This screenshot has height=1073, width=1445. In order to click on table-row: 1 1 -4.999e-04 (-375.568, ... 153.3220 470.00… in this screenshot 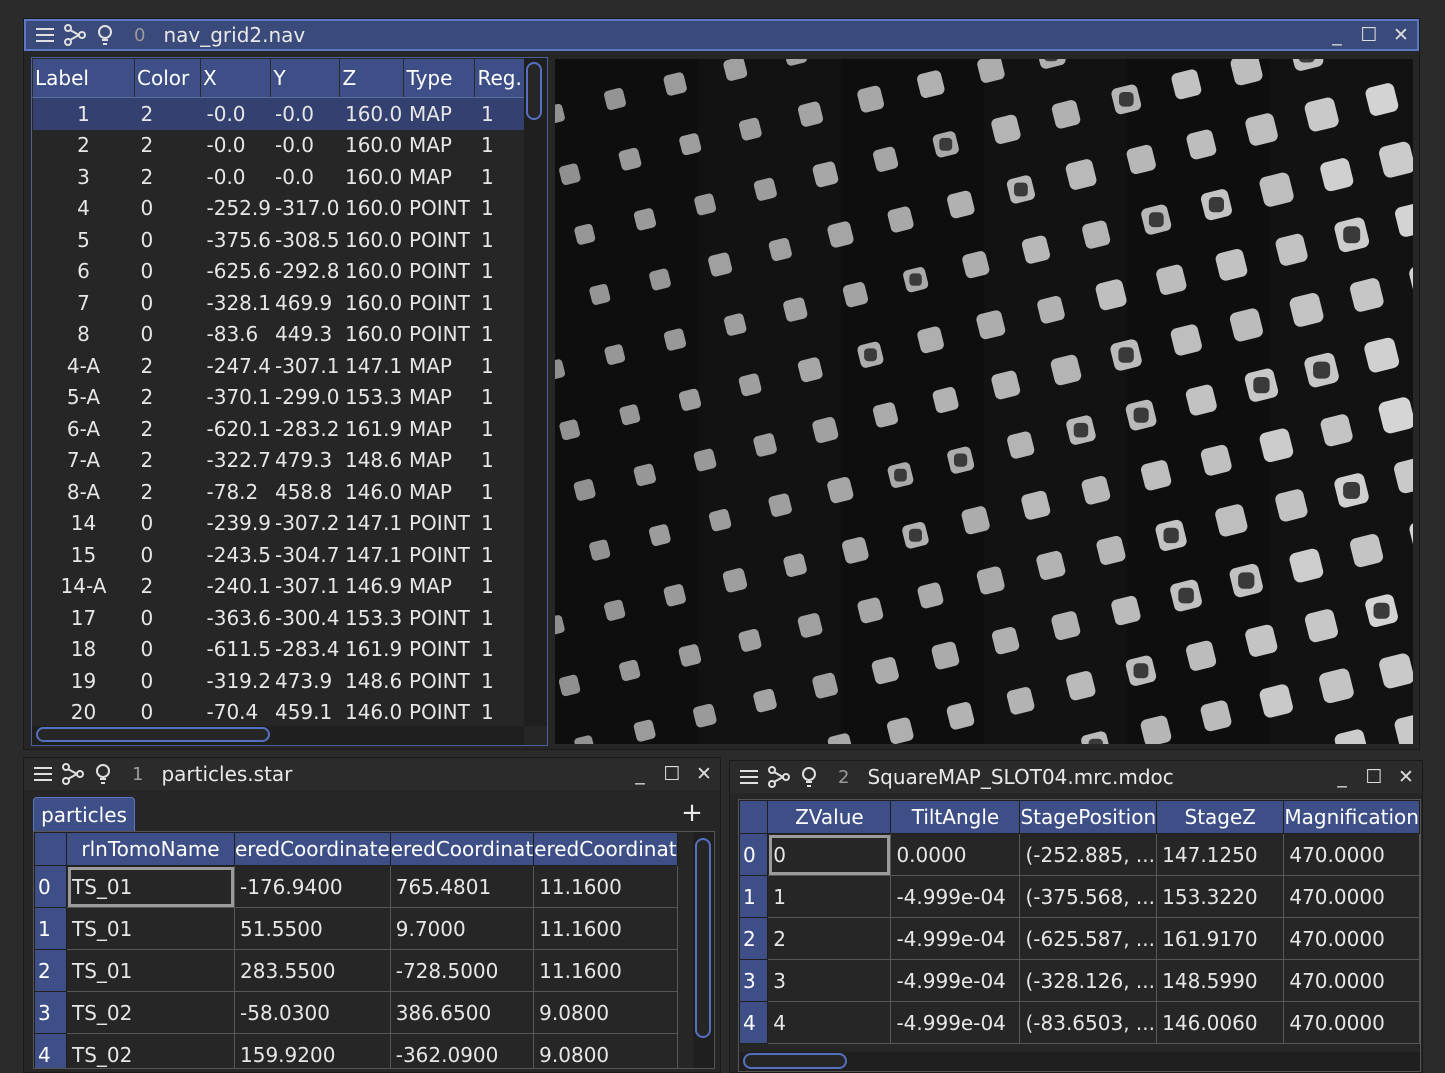, I will do `click(1079, 896)`.